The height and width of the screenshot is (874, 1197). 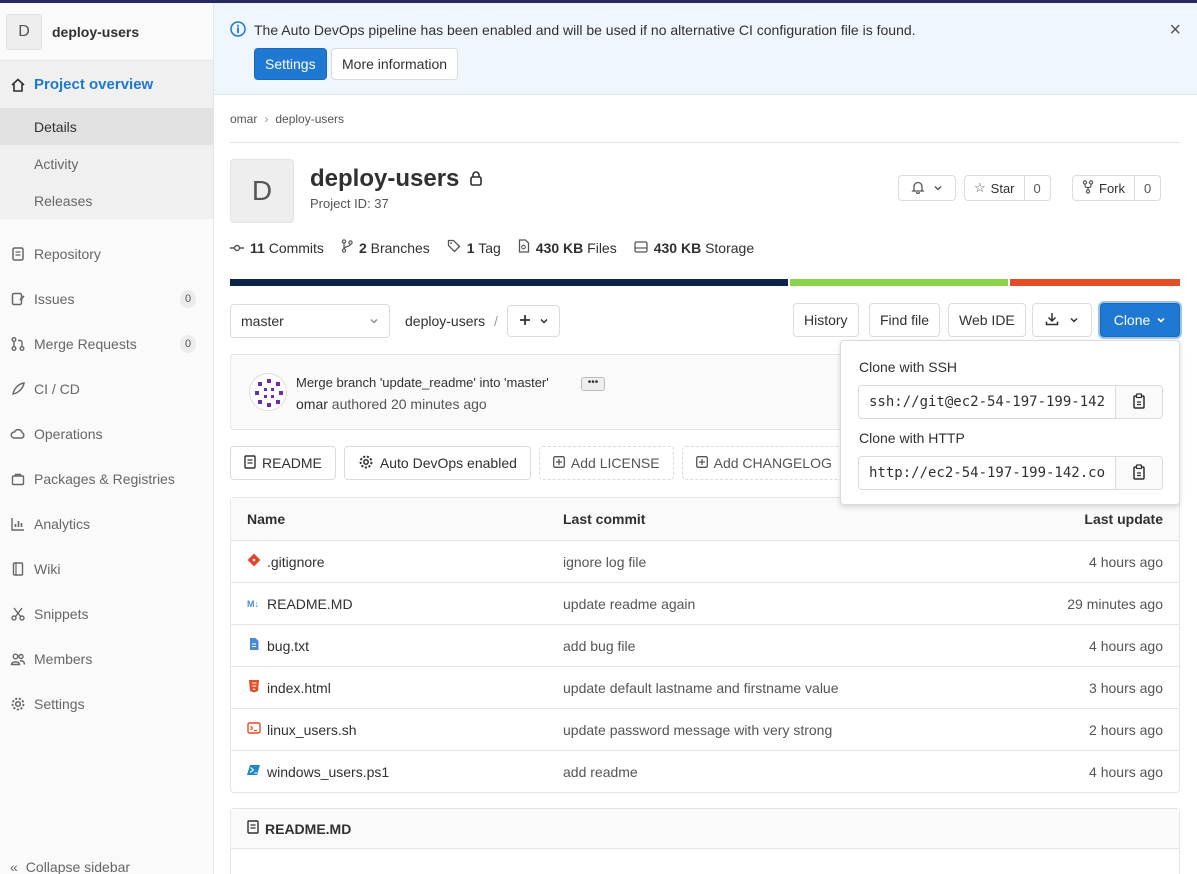 What do you see at coordinates (1123, 519) in the screenshot?
I see `column-header-last-update: Last update` at bounding box center [1123, 519].